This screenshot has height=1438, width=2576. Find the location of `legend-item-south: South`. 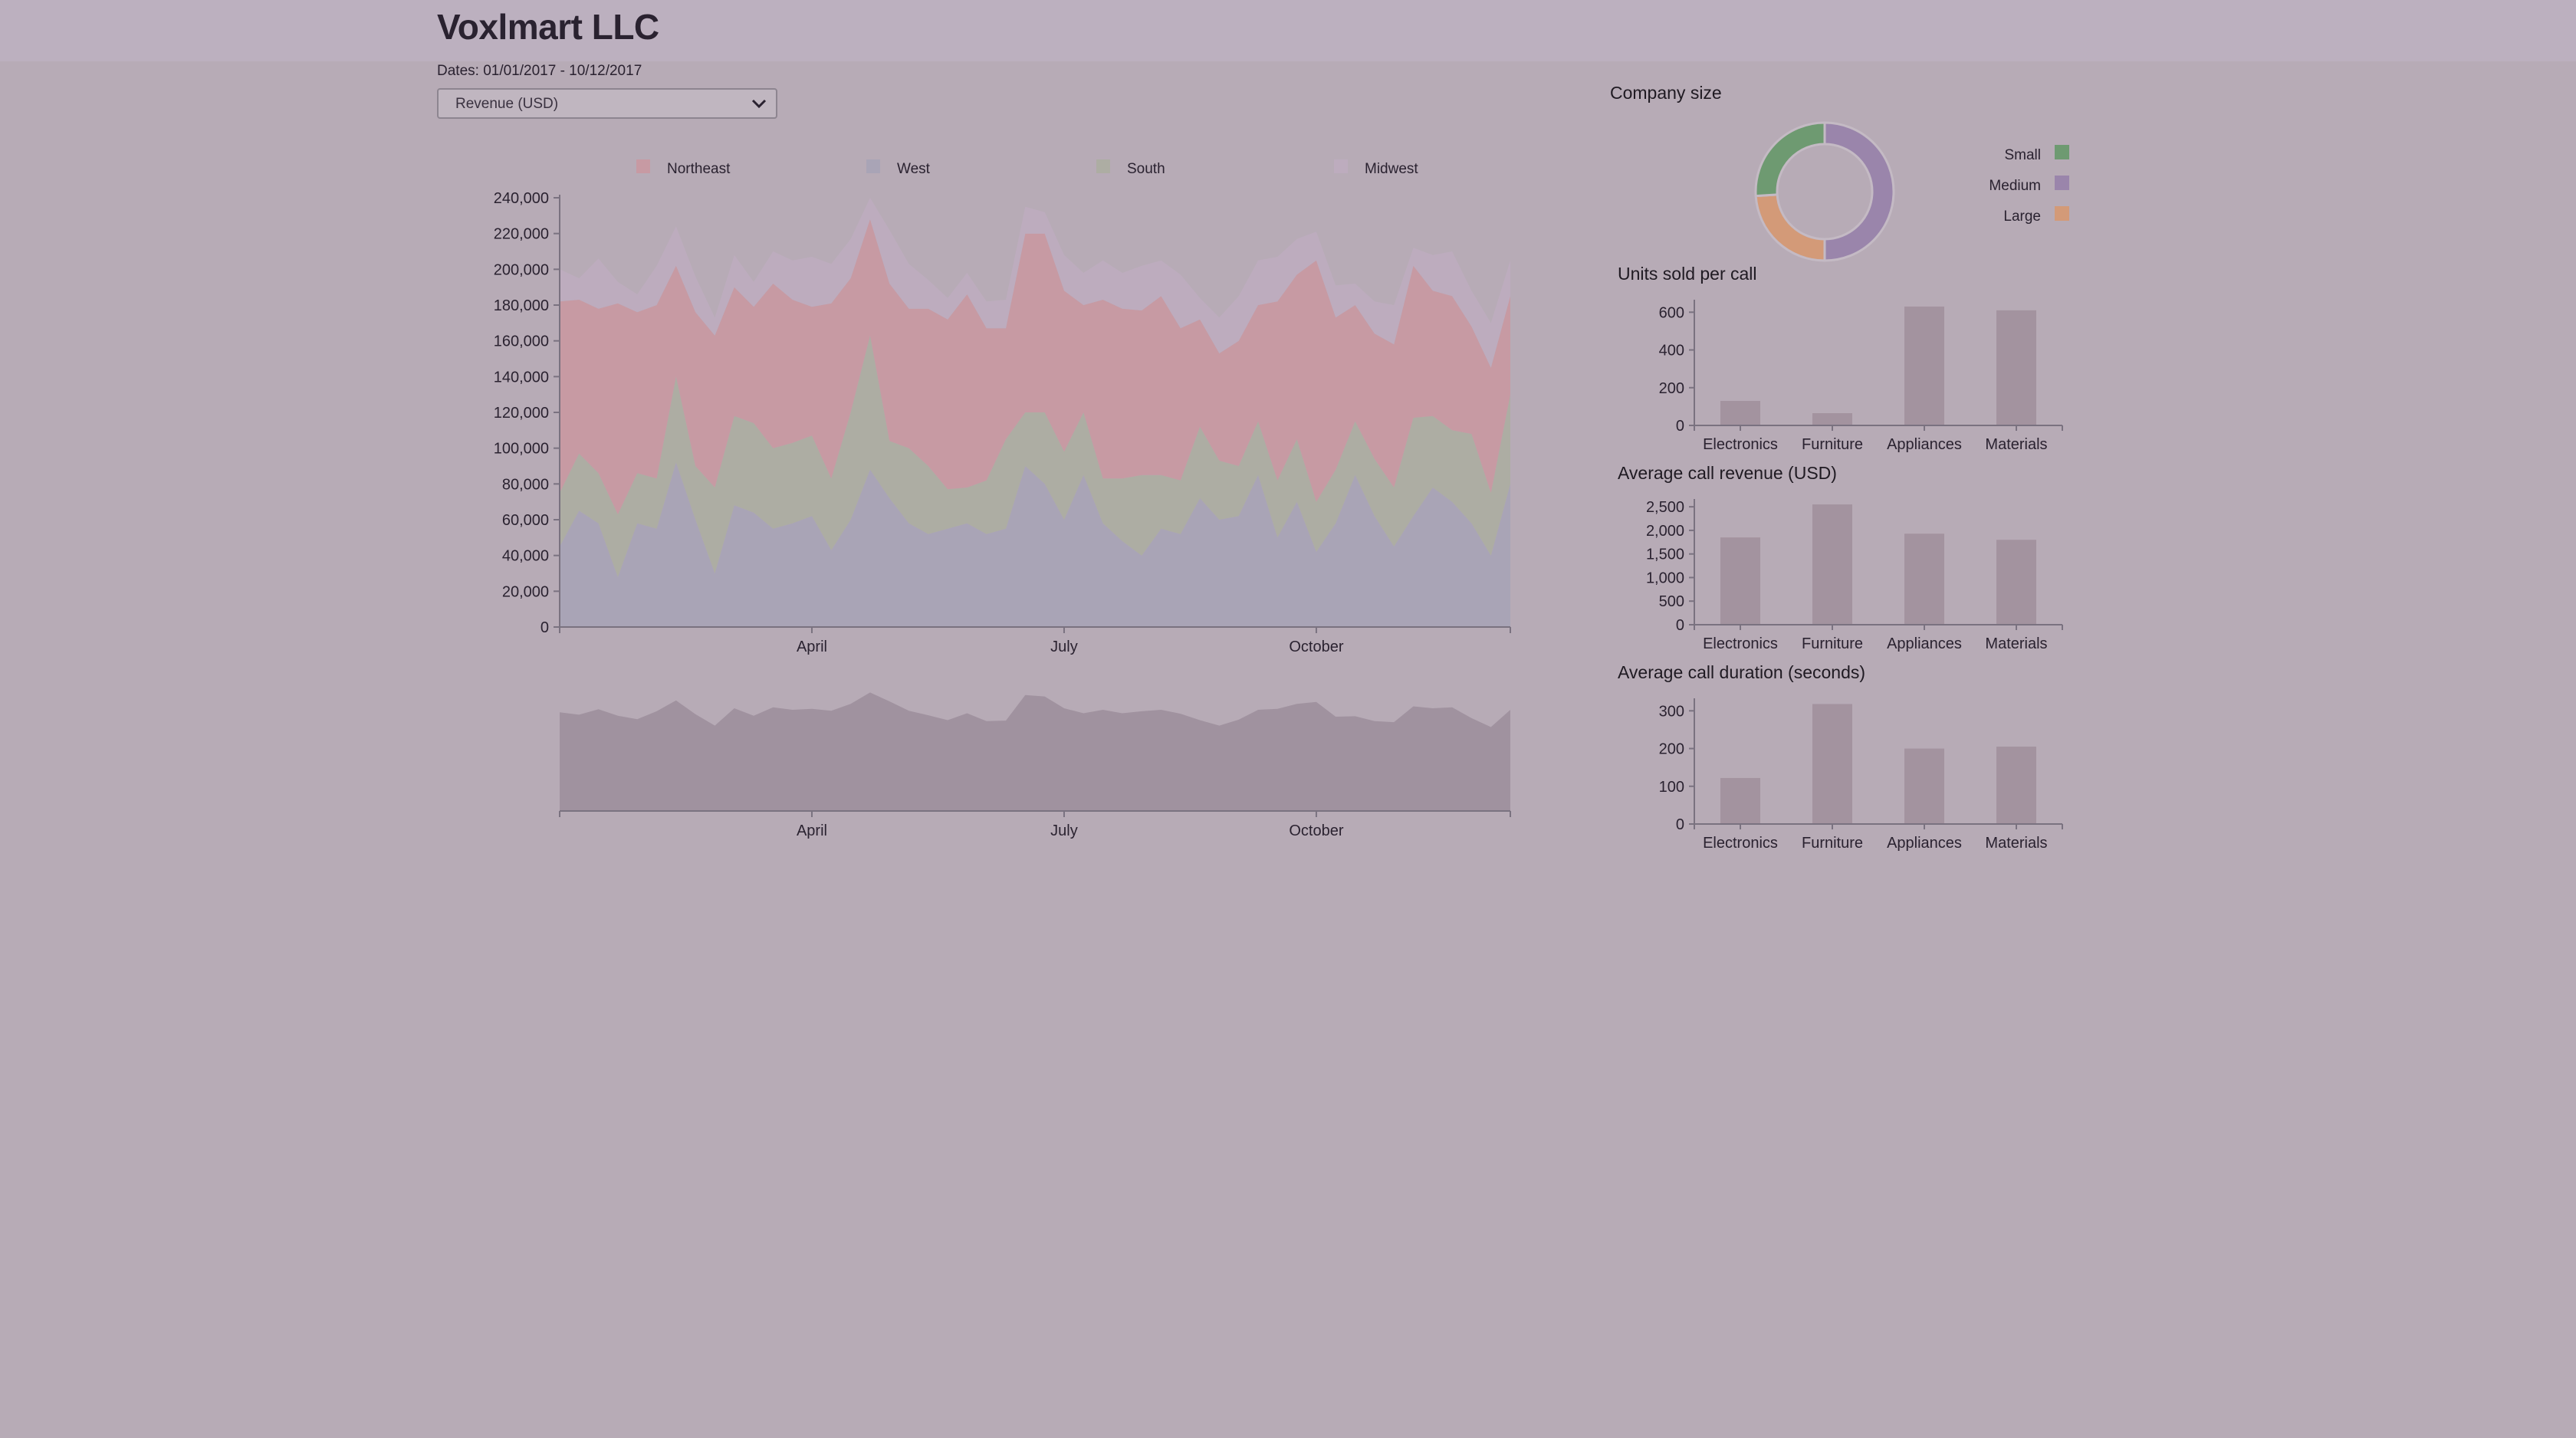

legend-item-south: South is located at coordinates (1130, 168).